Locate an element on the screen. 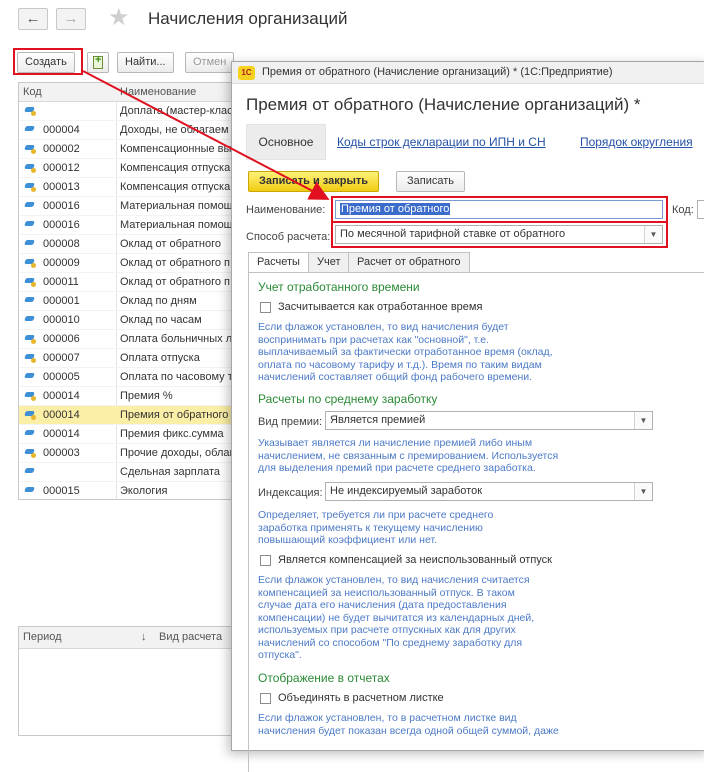 Image resolution: width=704 pixels, height=772 pixels. link-declaration-codes: Коды строк декларации по ИПН и СН is located at coordinates (441, 142).